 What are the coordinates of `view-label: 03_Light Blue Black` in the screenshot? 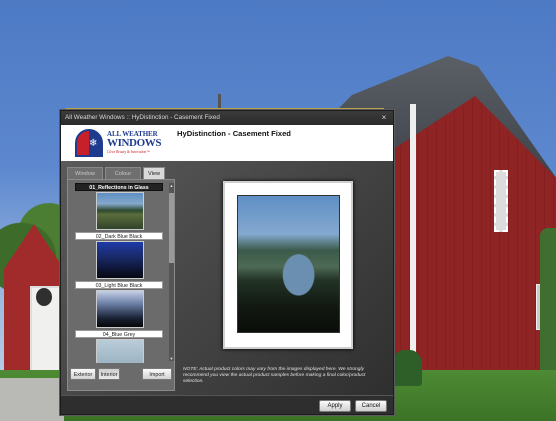 It's located at (119, 285).